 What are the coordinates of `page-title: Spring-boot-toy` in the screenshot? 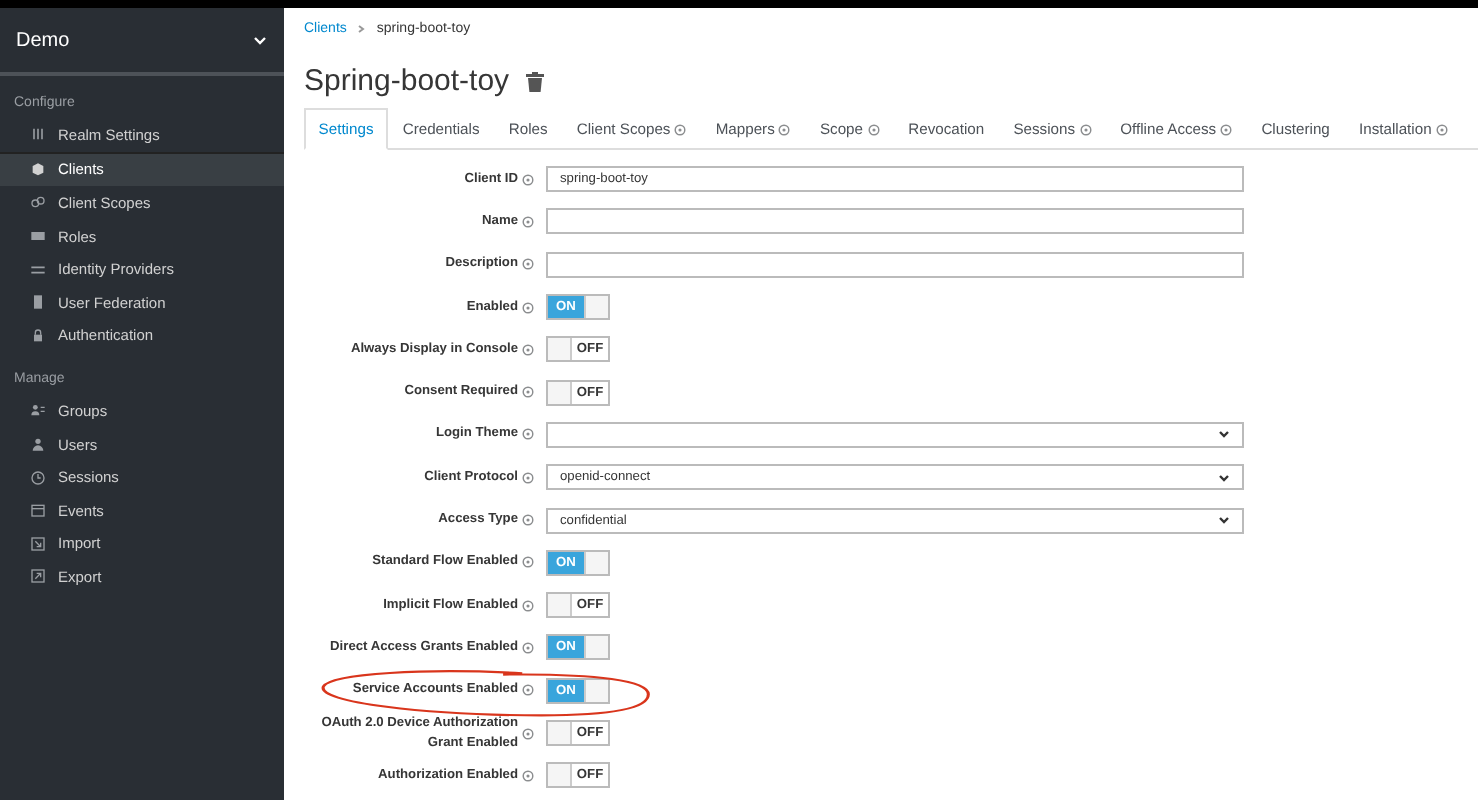 It's located at (407, 81).